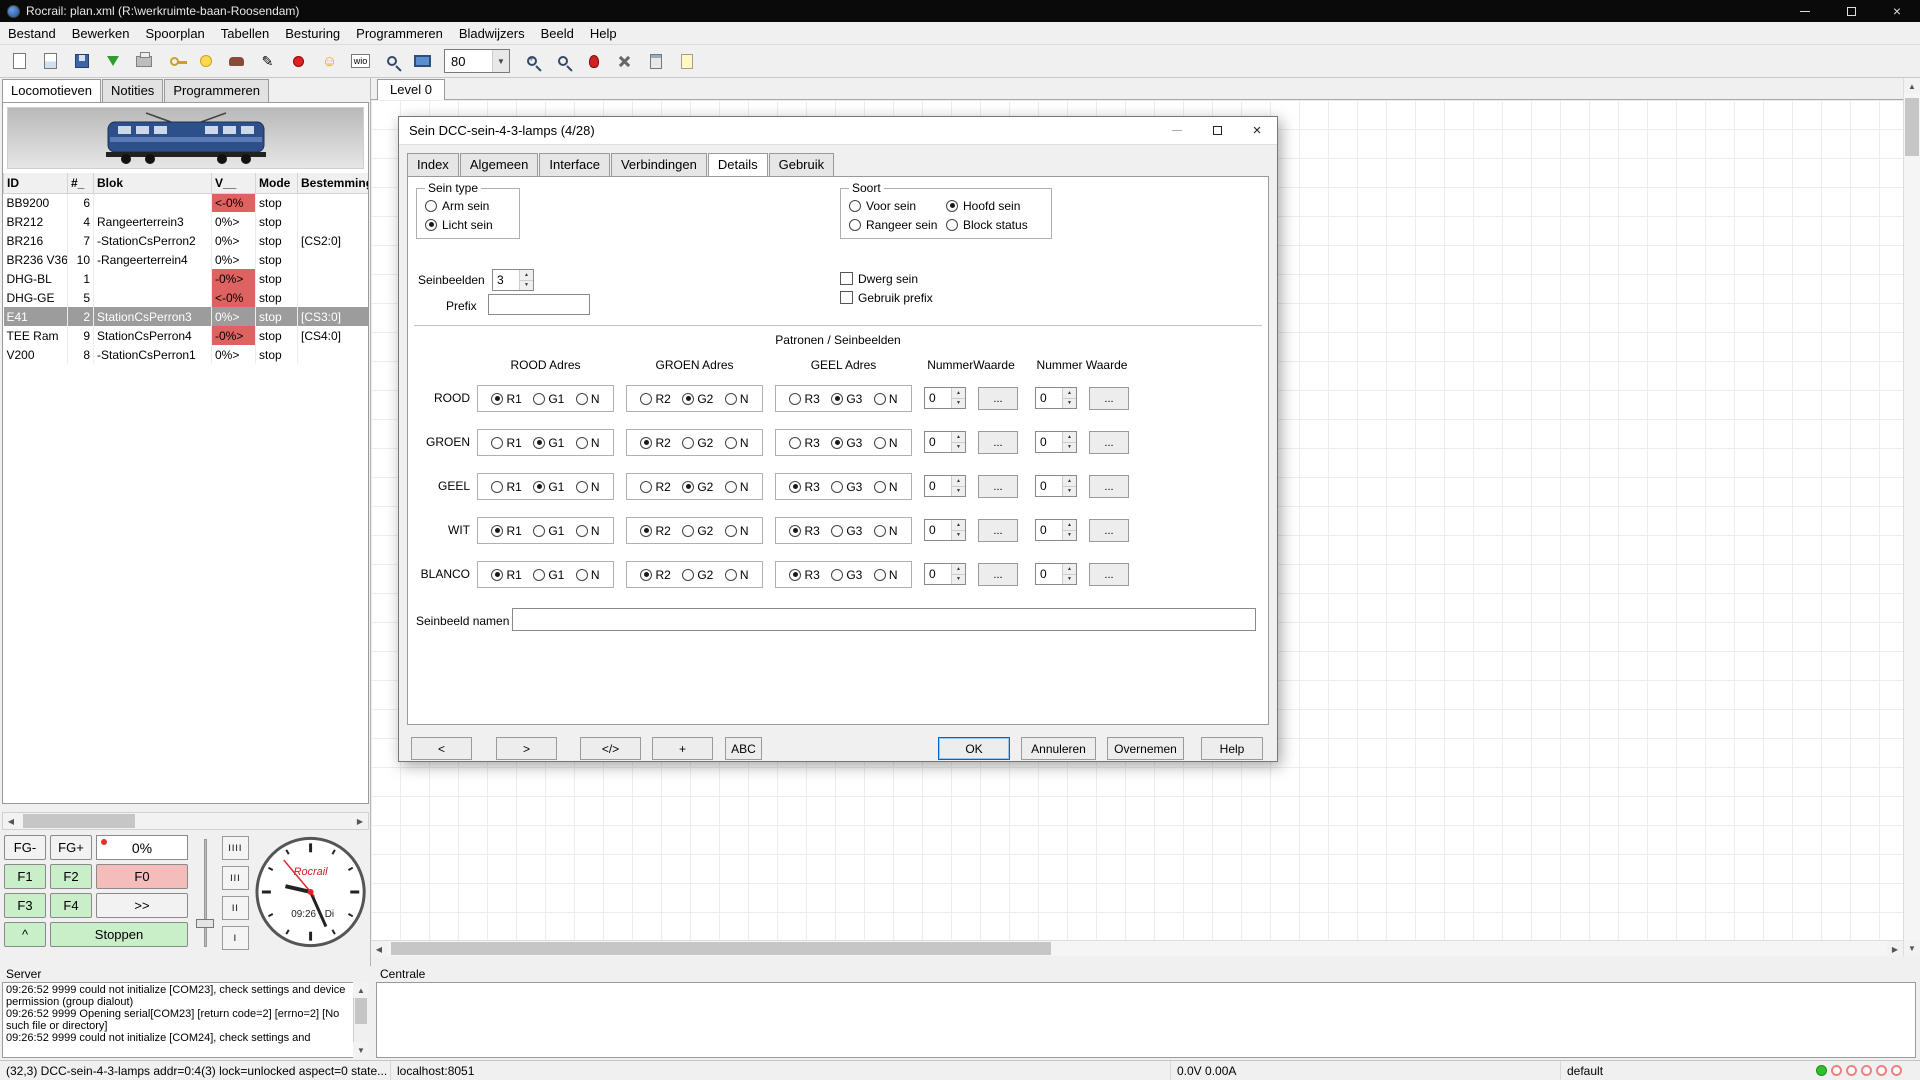  Describe the element at coordinates (603, 33) in the screenshot. I see `menu-help: Help` at that location.